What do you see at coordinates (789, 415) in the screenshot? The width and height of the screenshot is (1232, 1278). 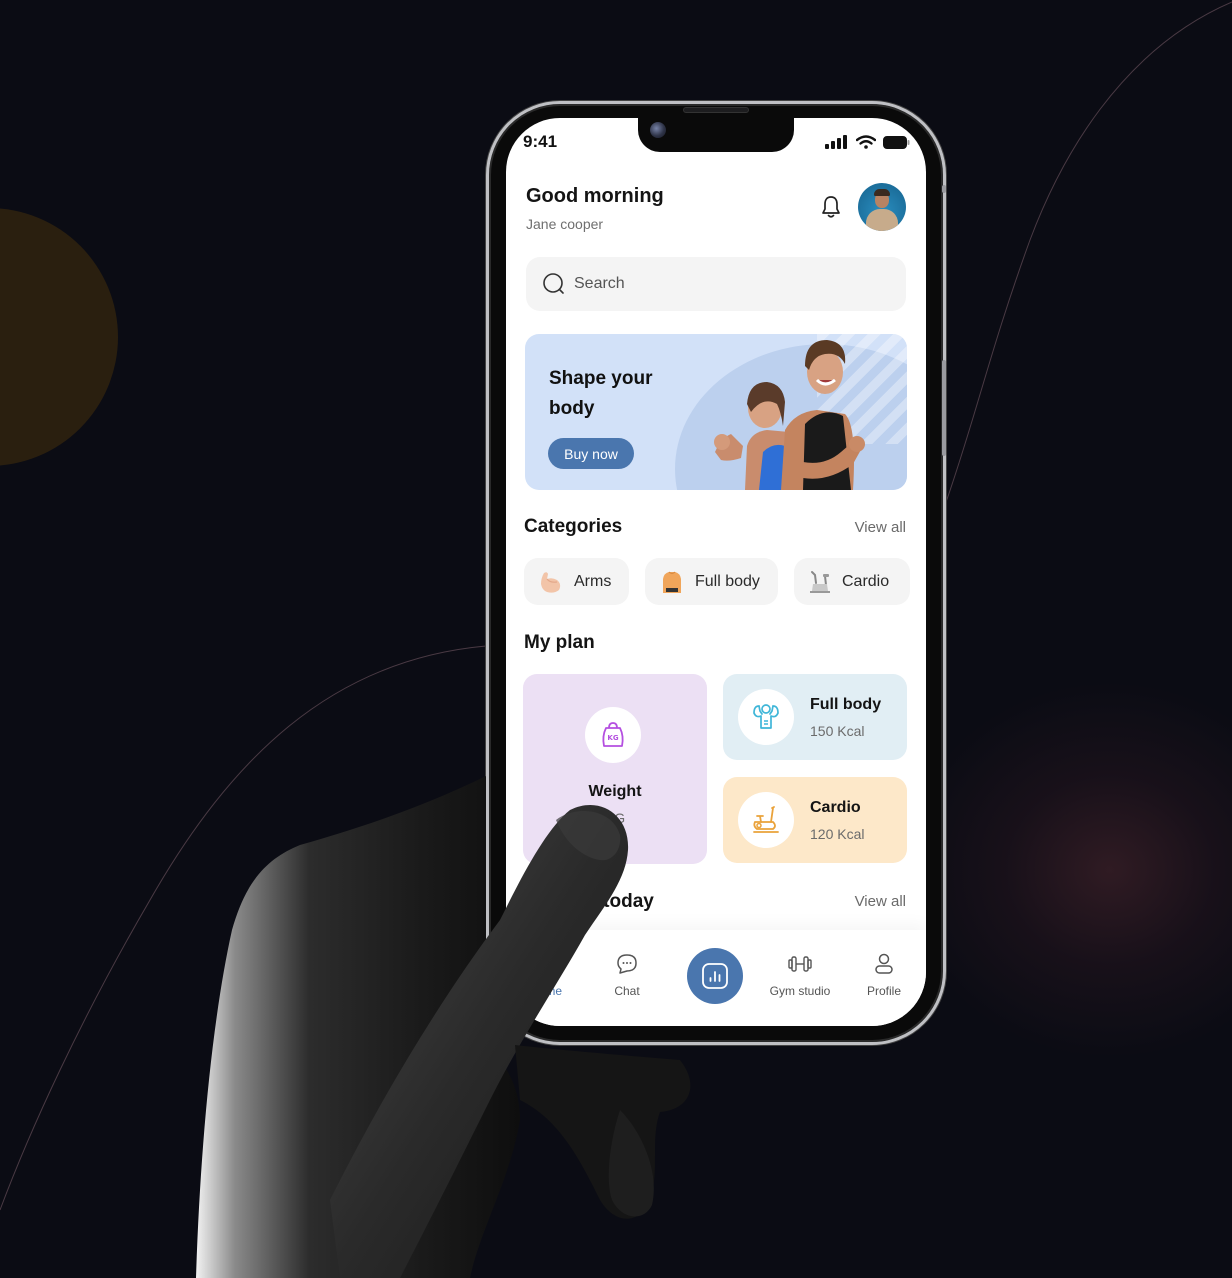 I see `fitness-couple-image` at bounding box center [789, 415].